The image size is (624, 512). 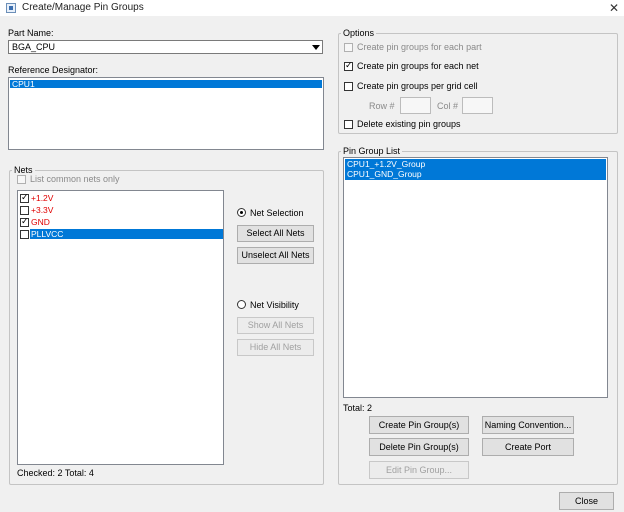 I want to click on part-name-label: Part Name:, so click(x=31, y=33).